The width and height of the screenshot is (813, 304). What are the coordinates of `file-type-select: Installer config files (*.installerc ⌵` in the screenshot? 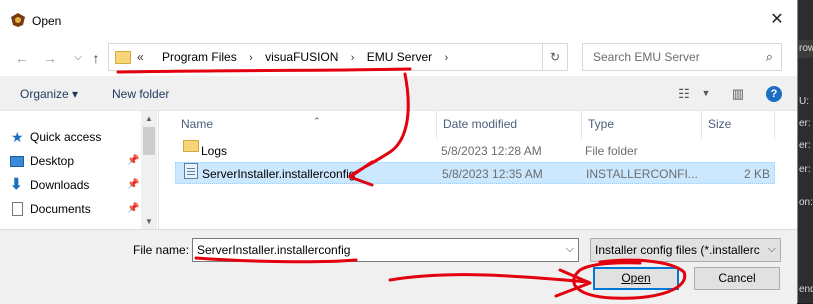 It's located at (685, 250).